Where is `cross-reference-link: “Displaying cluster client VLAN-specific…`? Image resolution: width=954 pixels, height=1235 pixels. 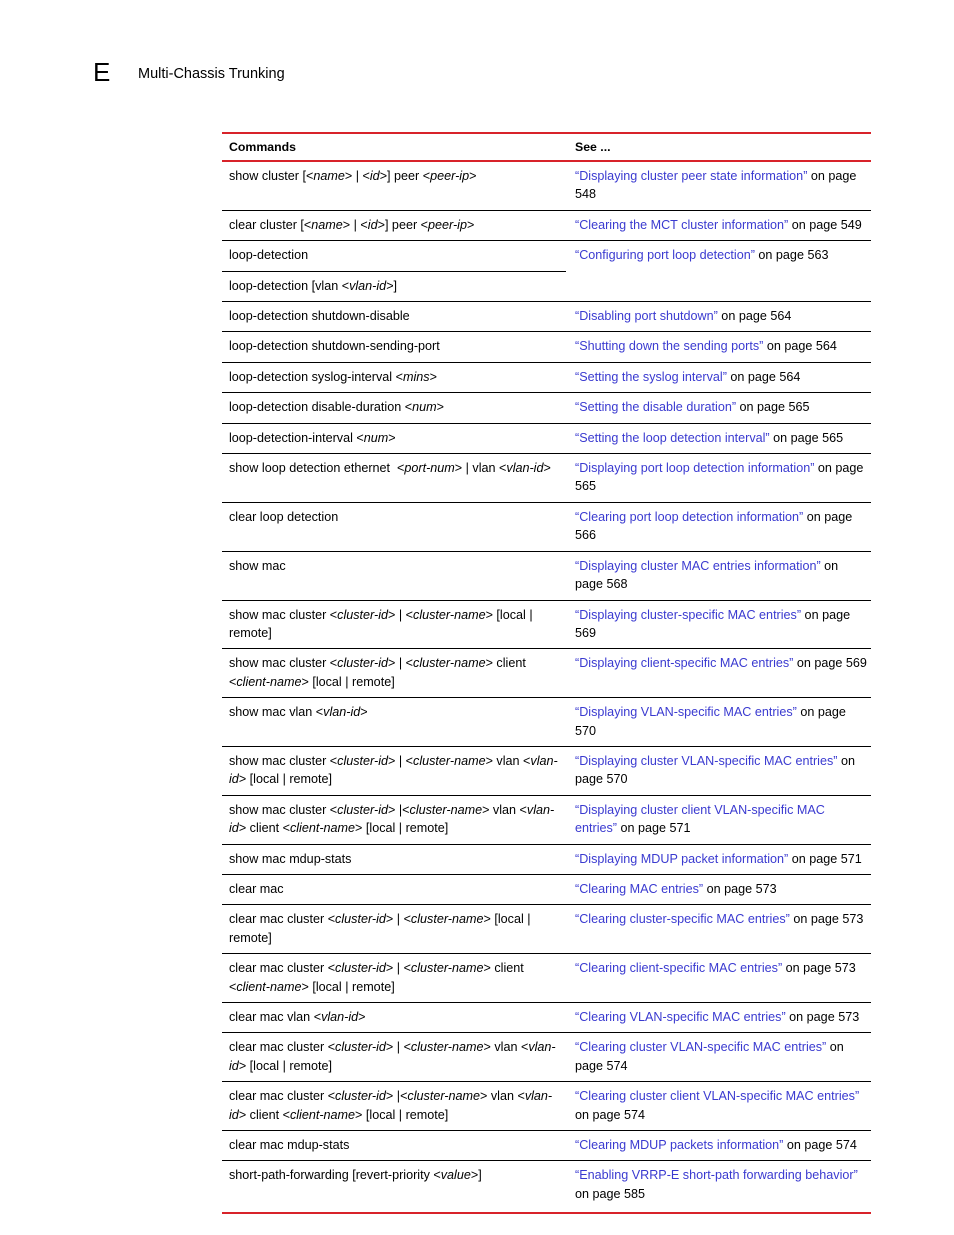 cross-reference-link: “Displaying cluster client VLAN-specific… is located at coordinates (700, 819).